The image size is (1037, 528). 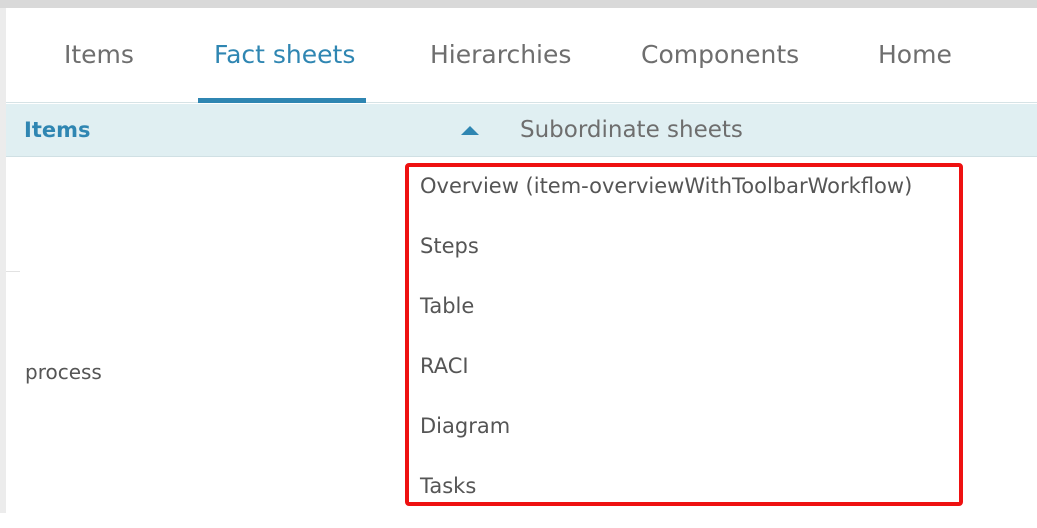 What do you see at coordinates (685, 498) in the screenshot?
I see `sheet-item-tasks: Tasks` at bounding box center [685, 498].